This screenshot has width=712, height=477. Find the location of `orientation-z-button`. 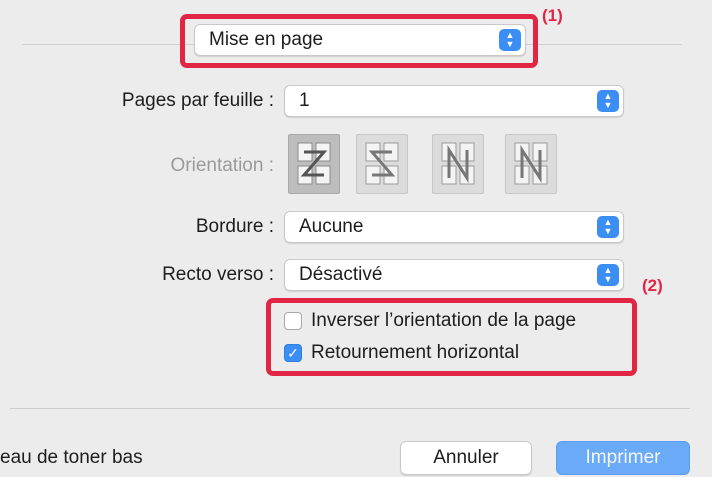

orientation-z-button is located at coordinates (314, 164).